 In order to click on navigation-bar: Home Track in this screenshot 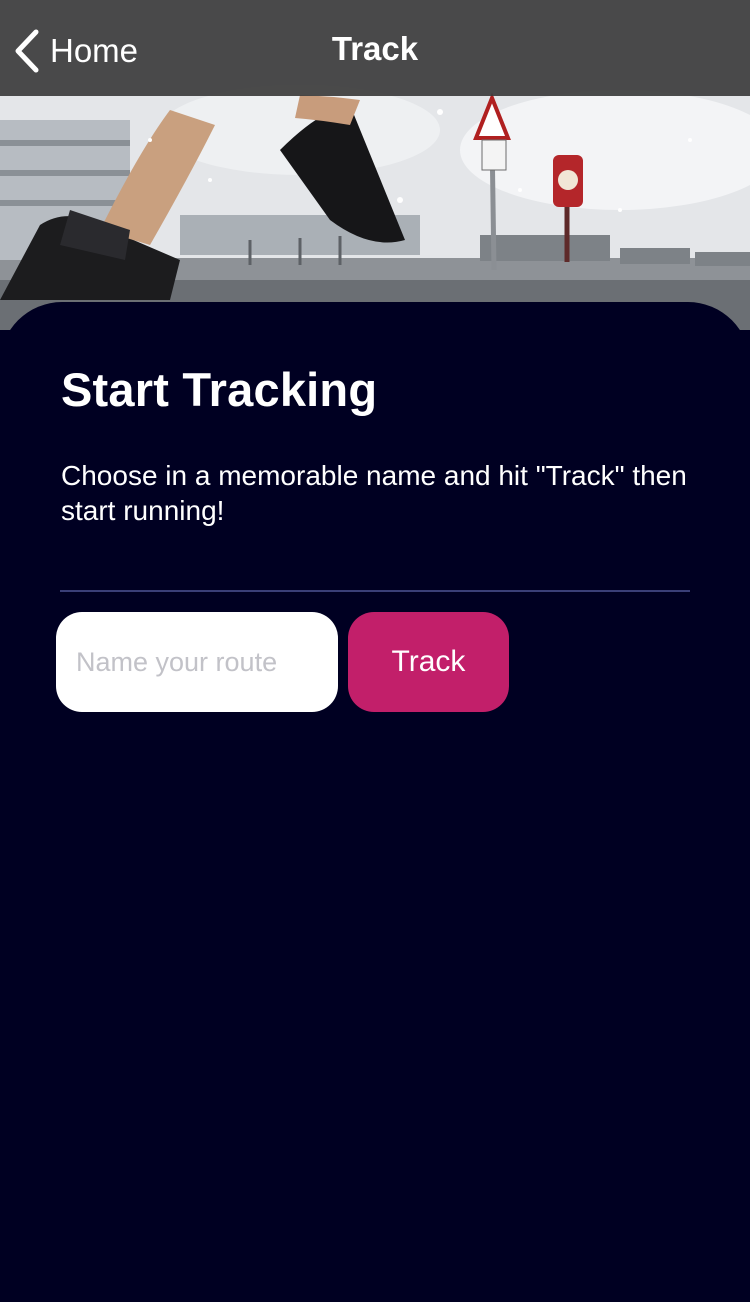, I will do `click(375, 48)`.